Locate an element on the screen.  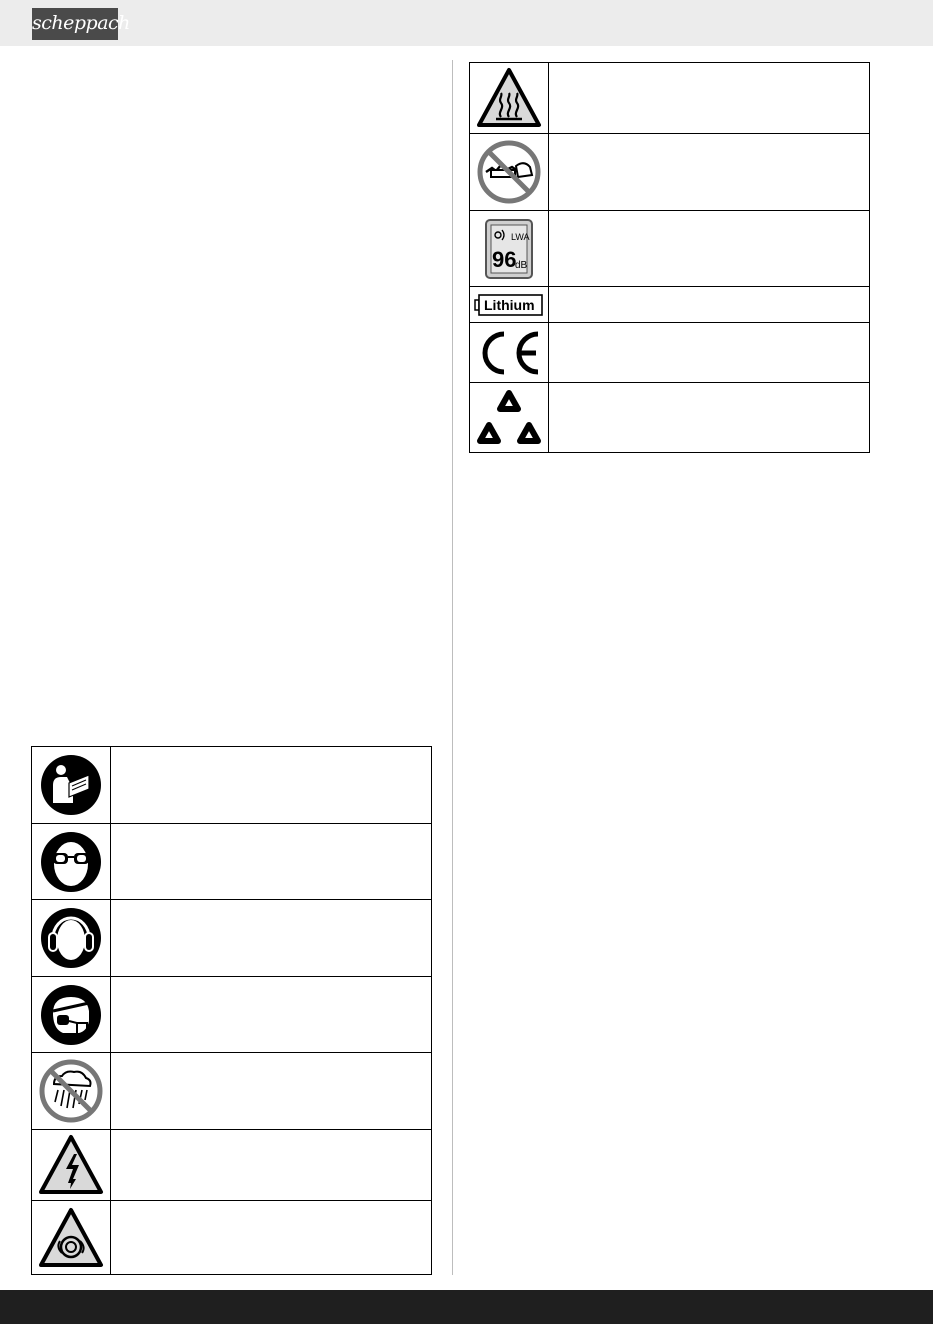
respiratory-protection-icon is located at coordinates (71, 1014).